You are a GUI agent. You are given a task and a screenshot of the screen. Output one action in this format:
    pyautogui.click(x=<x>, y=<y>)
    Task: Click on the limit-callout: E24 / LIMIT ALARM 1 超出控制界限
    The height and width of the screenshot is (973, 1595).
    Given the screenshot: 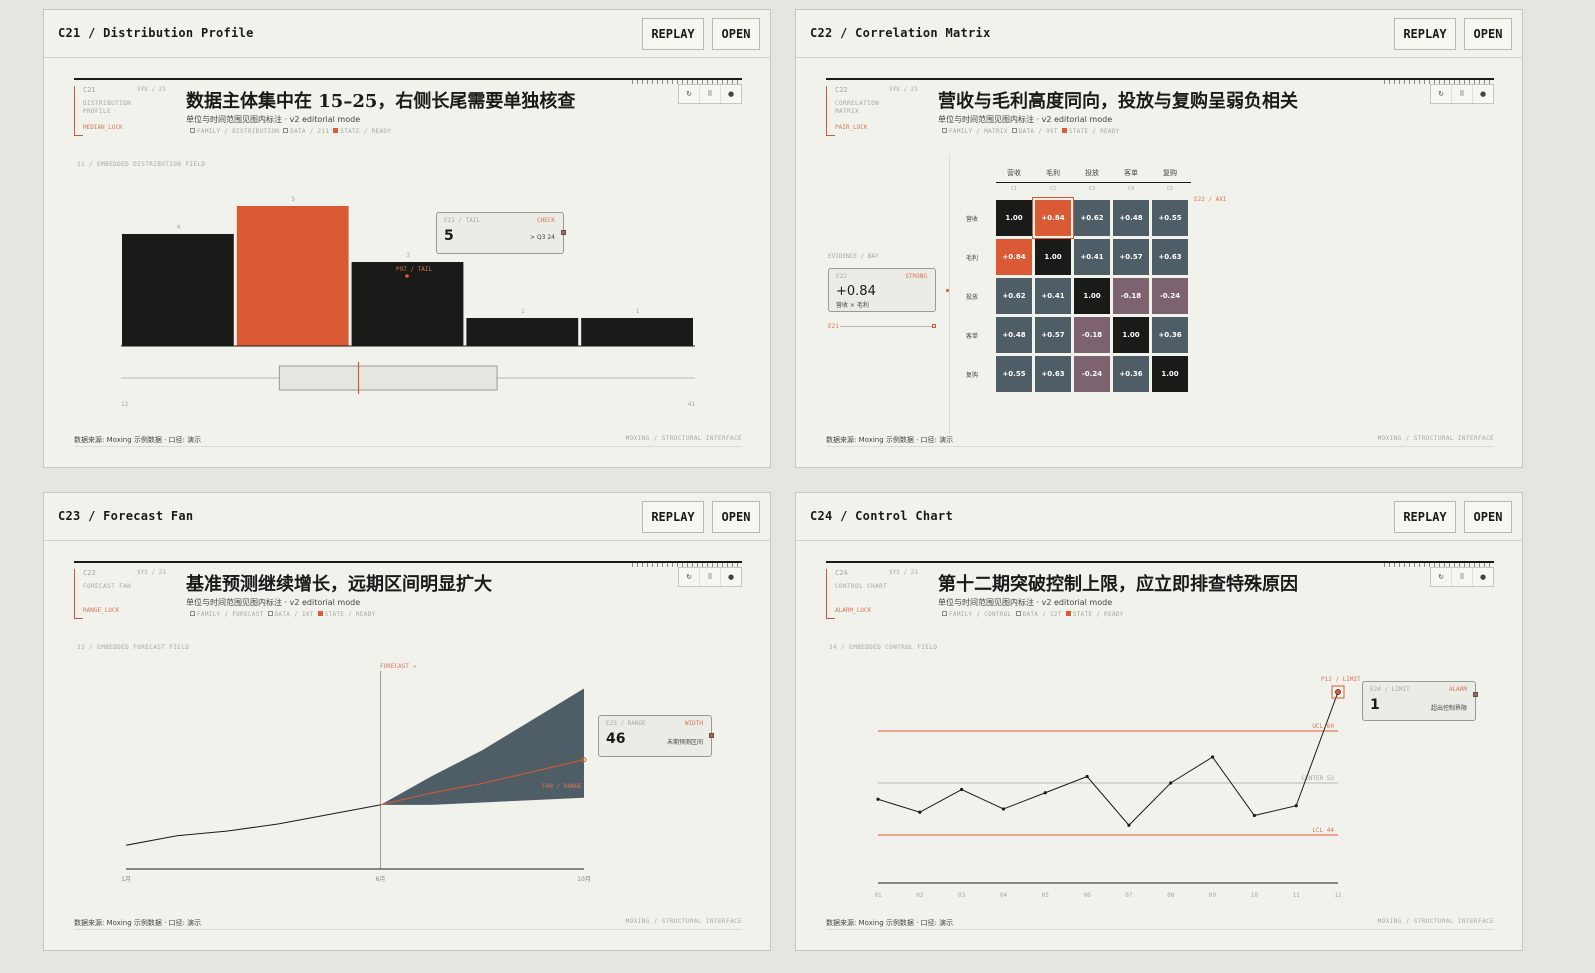 What is the action you would take?
    pyautogui.click(x=1420, y=701)
    